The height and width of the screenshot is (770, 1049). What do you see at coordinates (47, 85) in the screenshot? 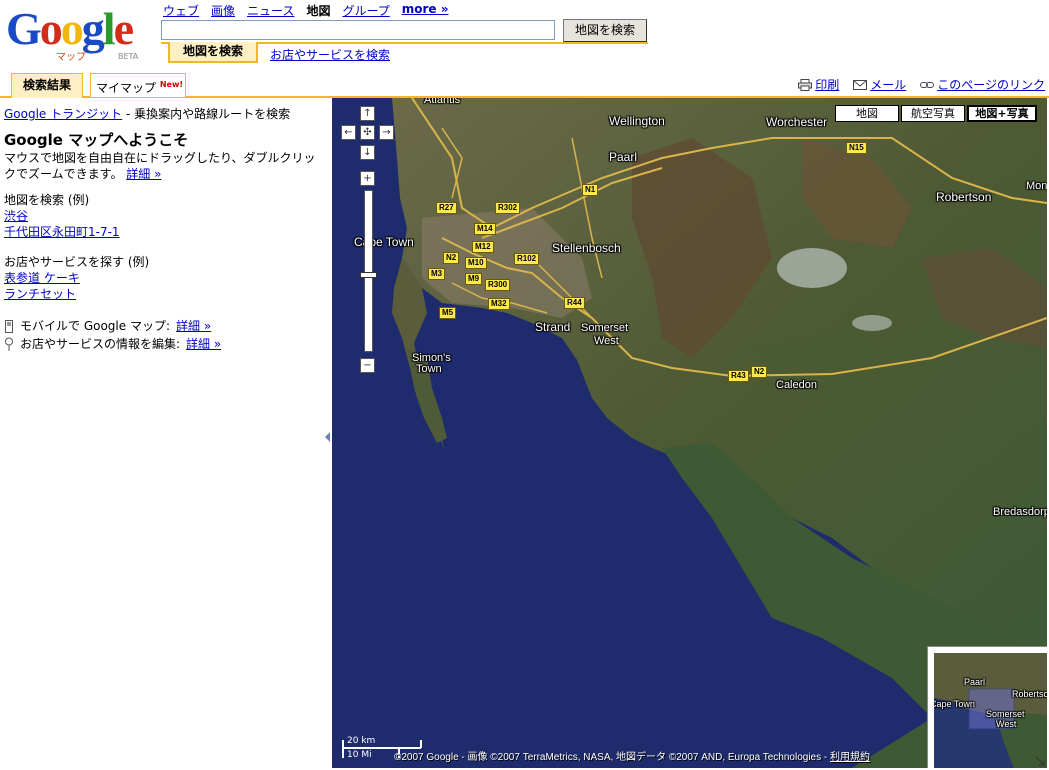
I see `tab-search-results: 検索結果` at bounding box center [47, 85].